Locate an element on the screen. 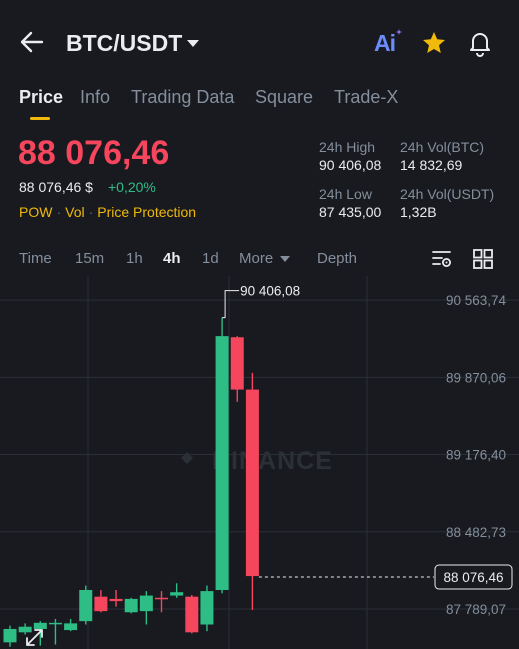 This screenshot has width=519, height=649. current-price-label: 88 076,46 is located at coordinates (473, 577).